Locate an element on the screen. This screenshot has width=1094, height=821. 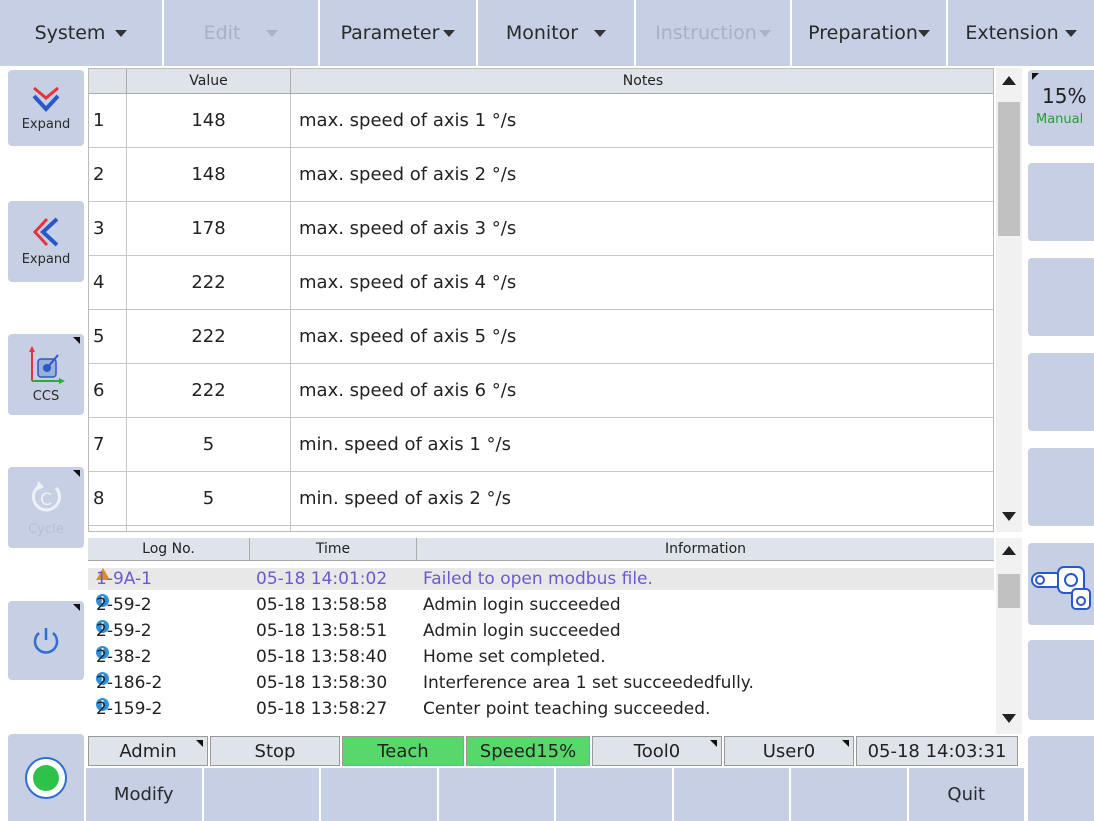
status-datetime: 05-18 14:03:31 is located at coordinates (937, 751).